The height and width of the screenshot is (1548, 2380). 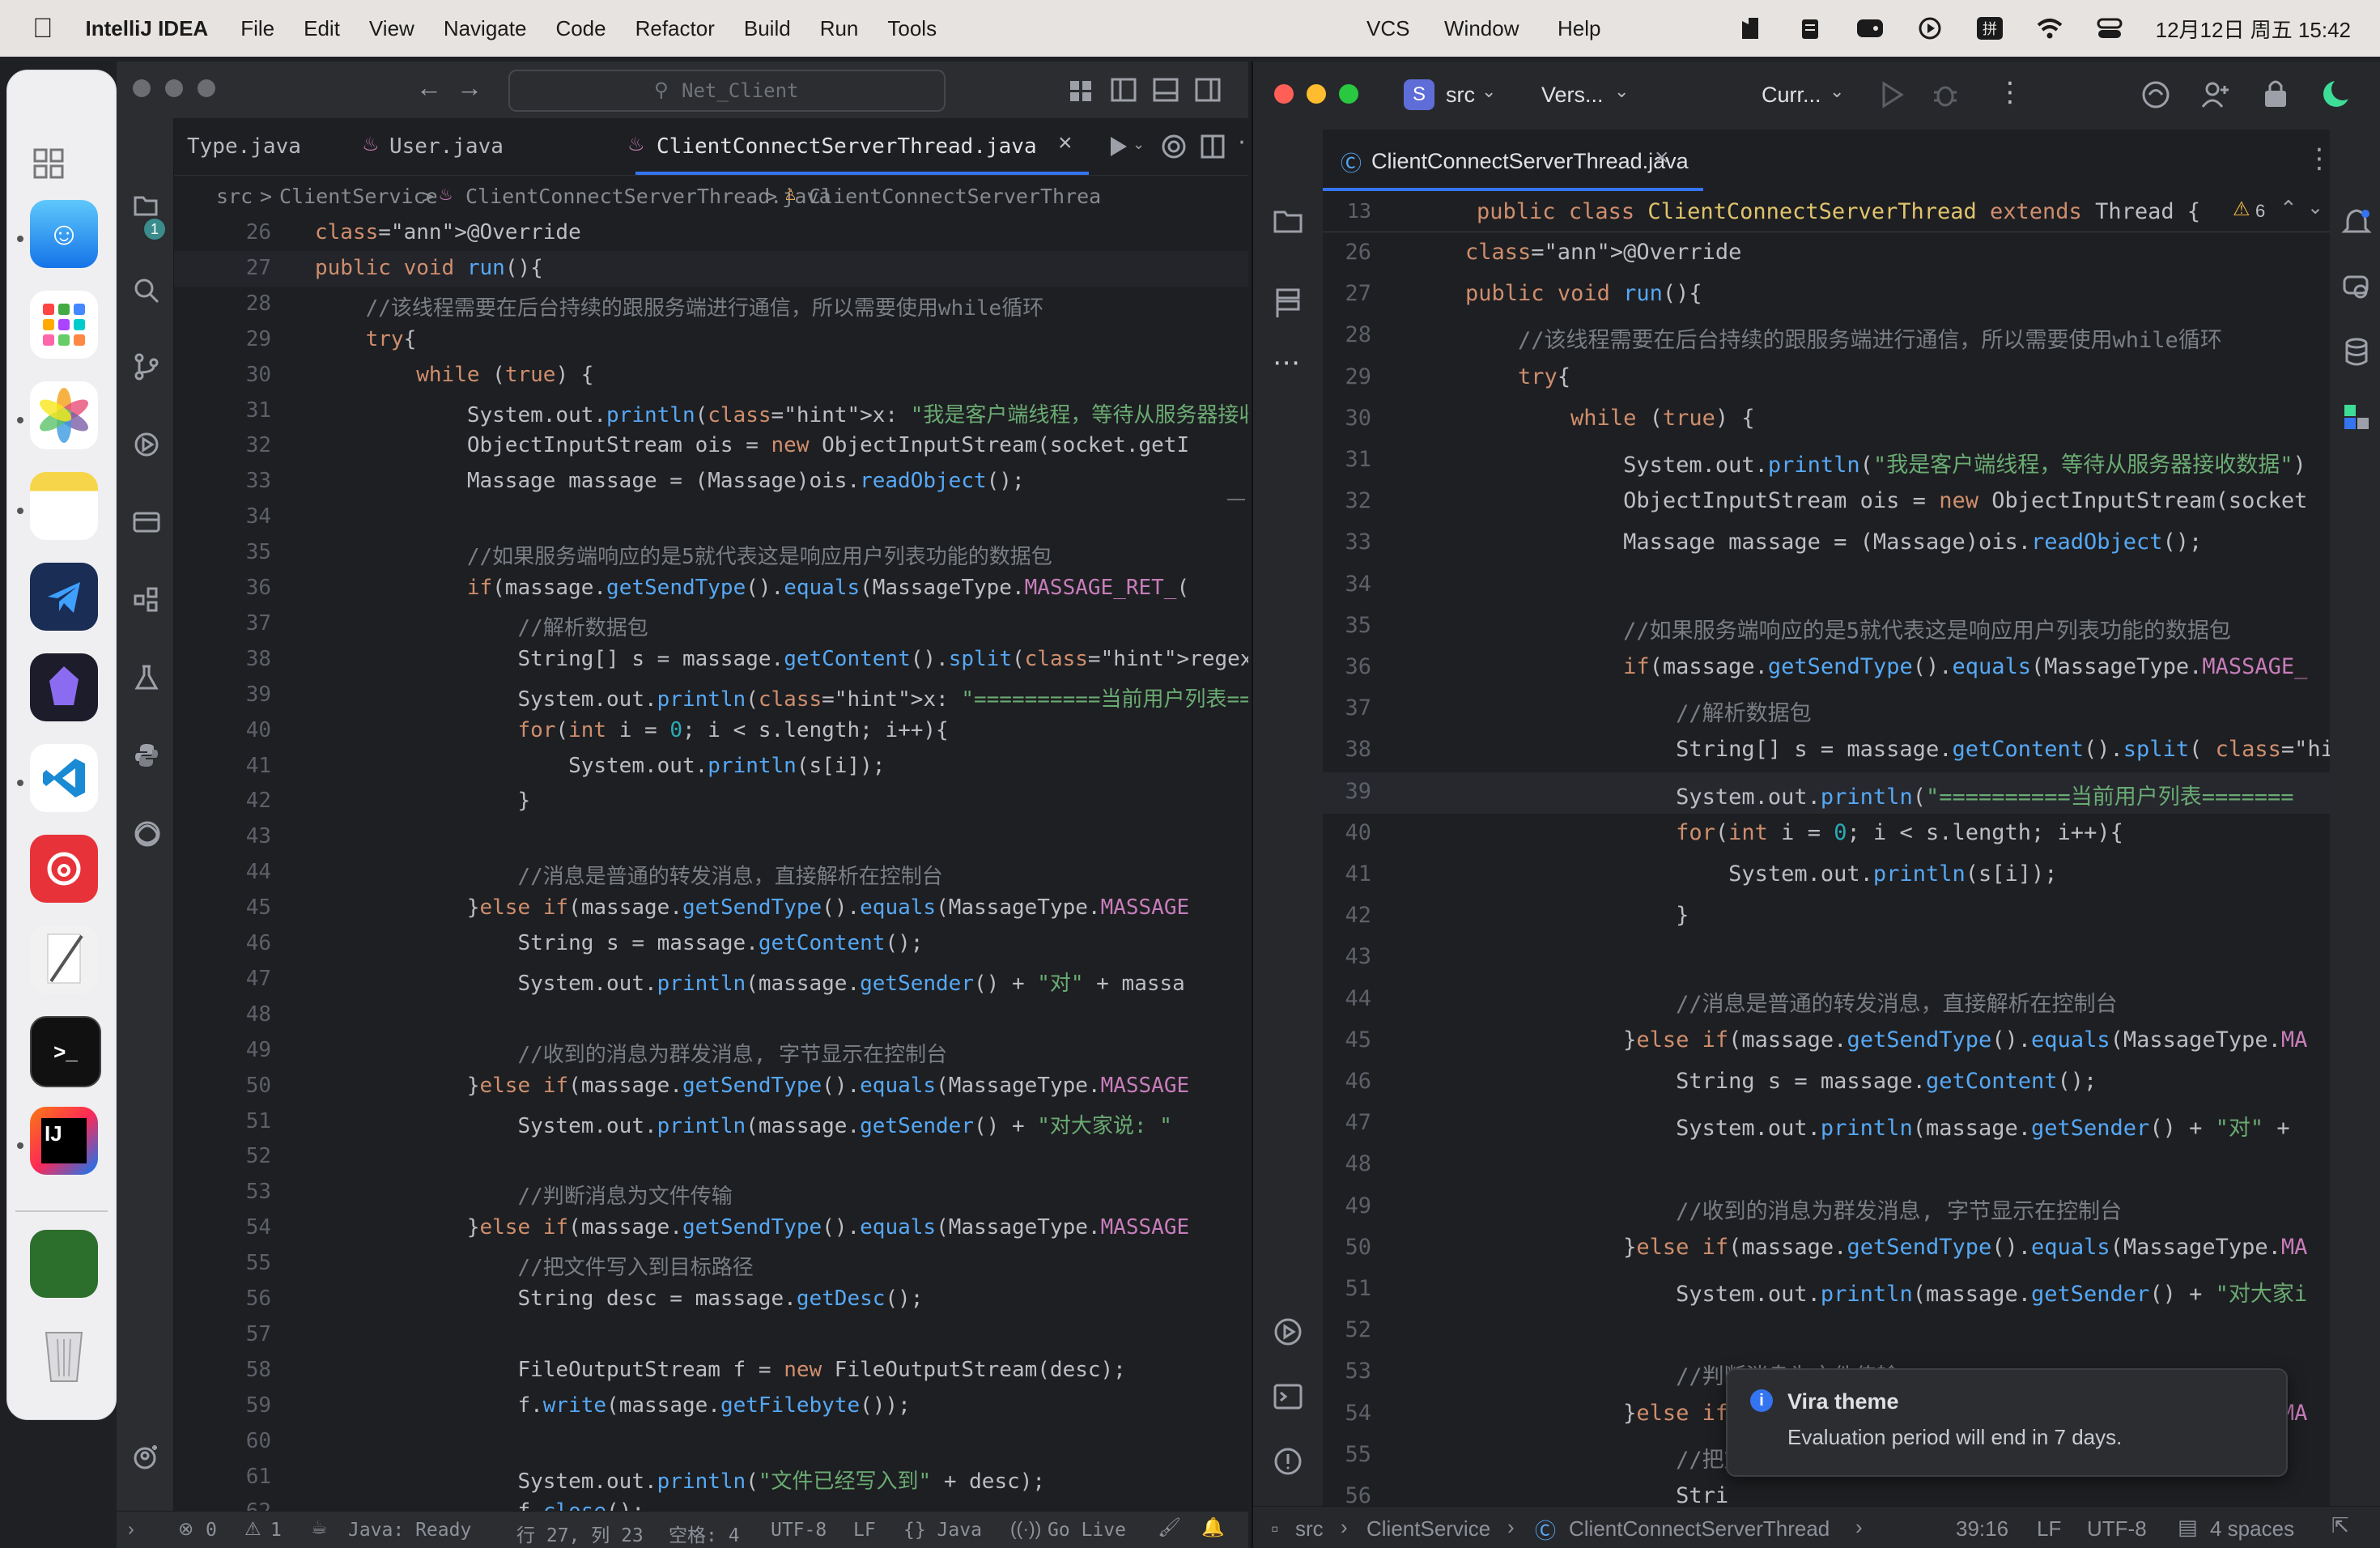 What do you see at coordinates (1387, 29) in the screenshot?
I see `menu-vcs: VCS` at bounding box center [1387, 29].